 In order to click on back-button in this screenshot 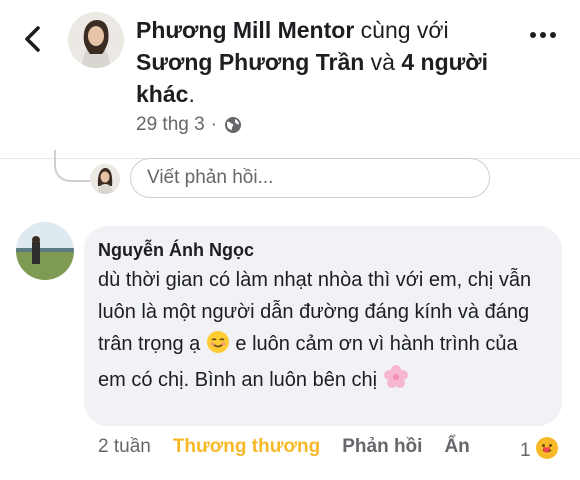, I will do `click(33, 39)`.